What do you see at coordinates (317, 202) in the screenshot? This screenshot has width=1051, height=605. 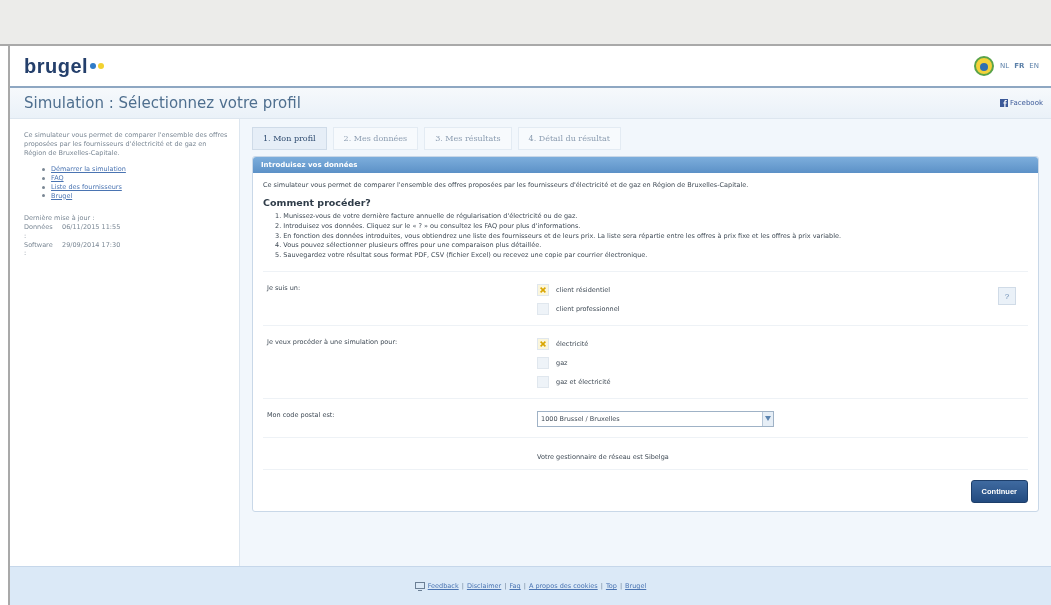 I see `section-heading: Comment procéder?` at bounding box center [317, 202].